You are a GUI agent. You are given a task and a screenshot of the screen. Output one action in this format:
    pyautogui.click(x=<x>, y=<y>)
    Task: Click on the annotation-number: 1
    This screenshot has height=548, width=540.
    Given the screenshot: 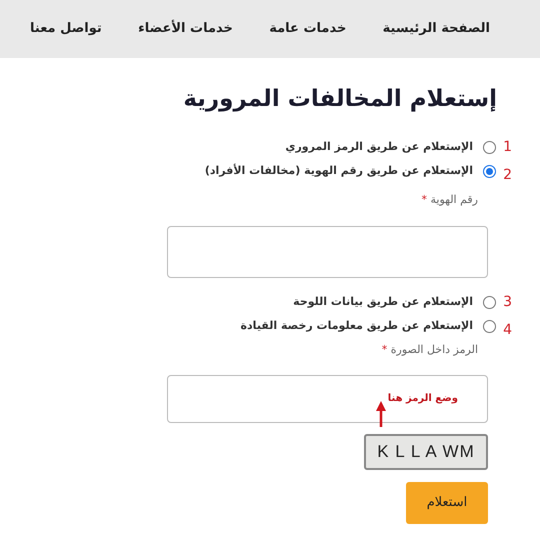 What is the action you would take?
    pyautogui.click(x=507, y=148)
    